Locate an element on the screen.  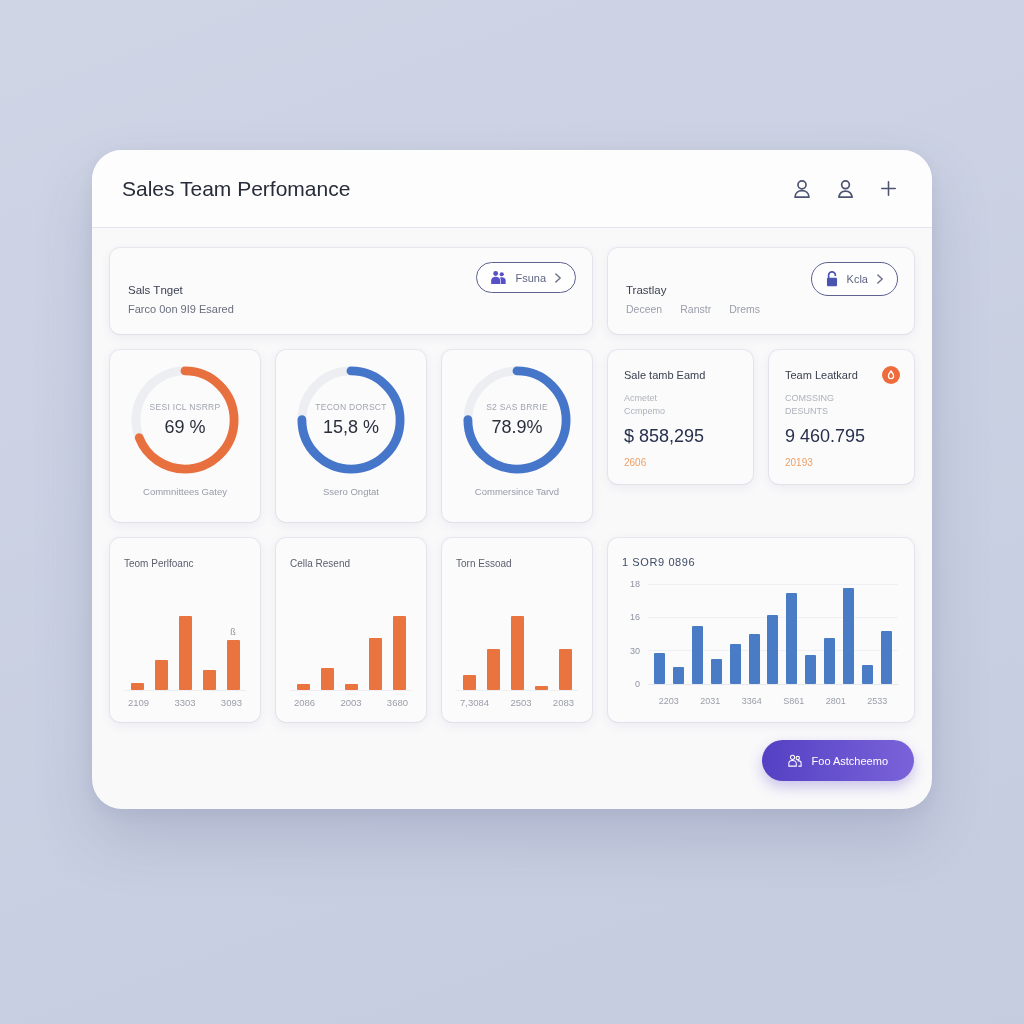
axis-label: 2083 is located at coordinates (563, 702).